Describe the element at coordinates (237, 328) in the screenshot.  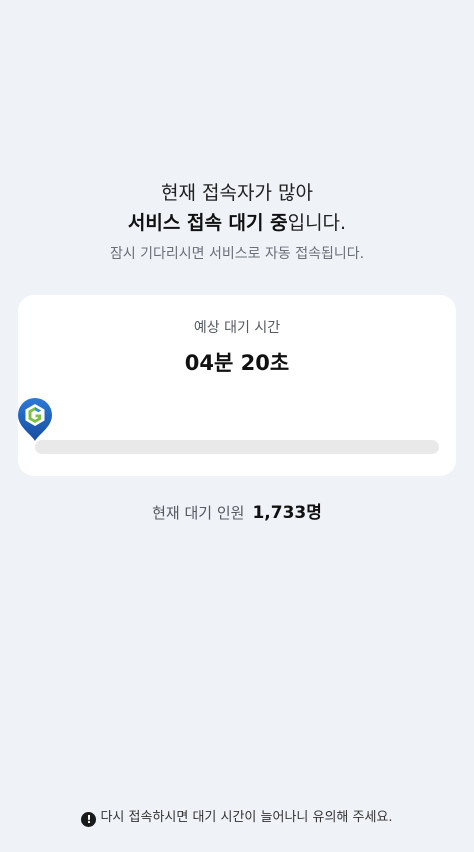
I see `wait-time-label: 예상 대기 시간` at that location.